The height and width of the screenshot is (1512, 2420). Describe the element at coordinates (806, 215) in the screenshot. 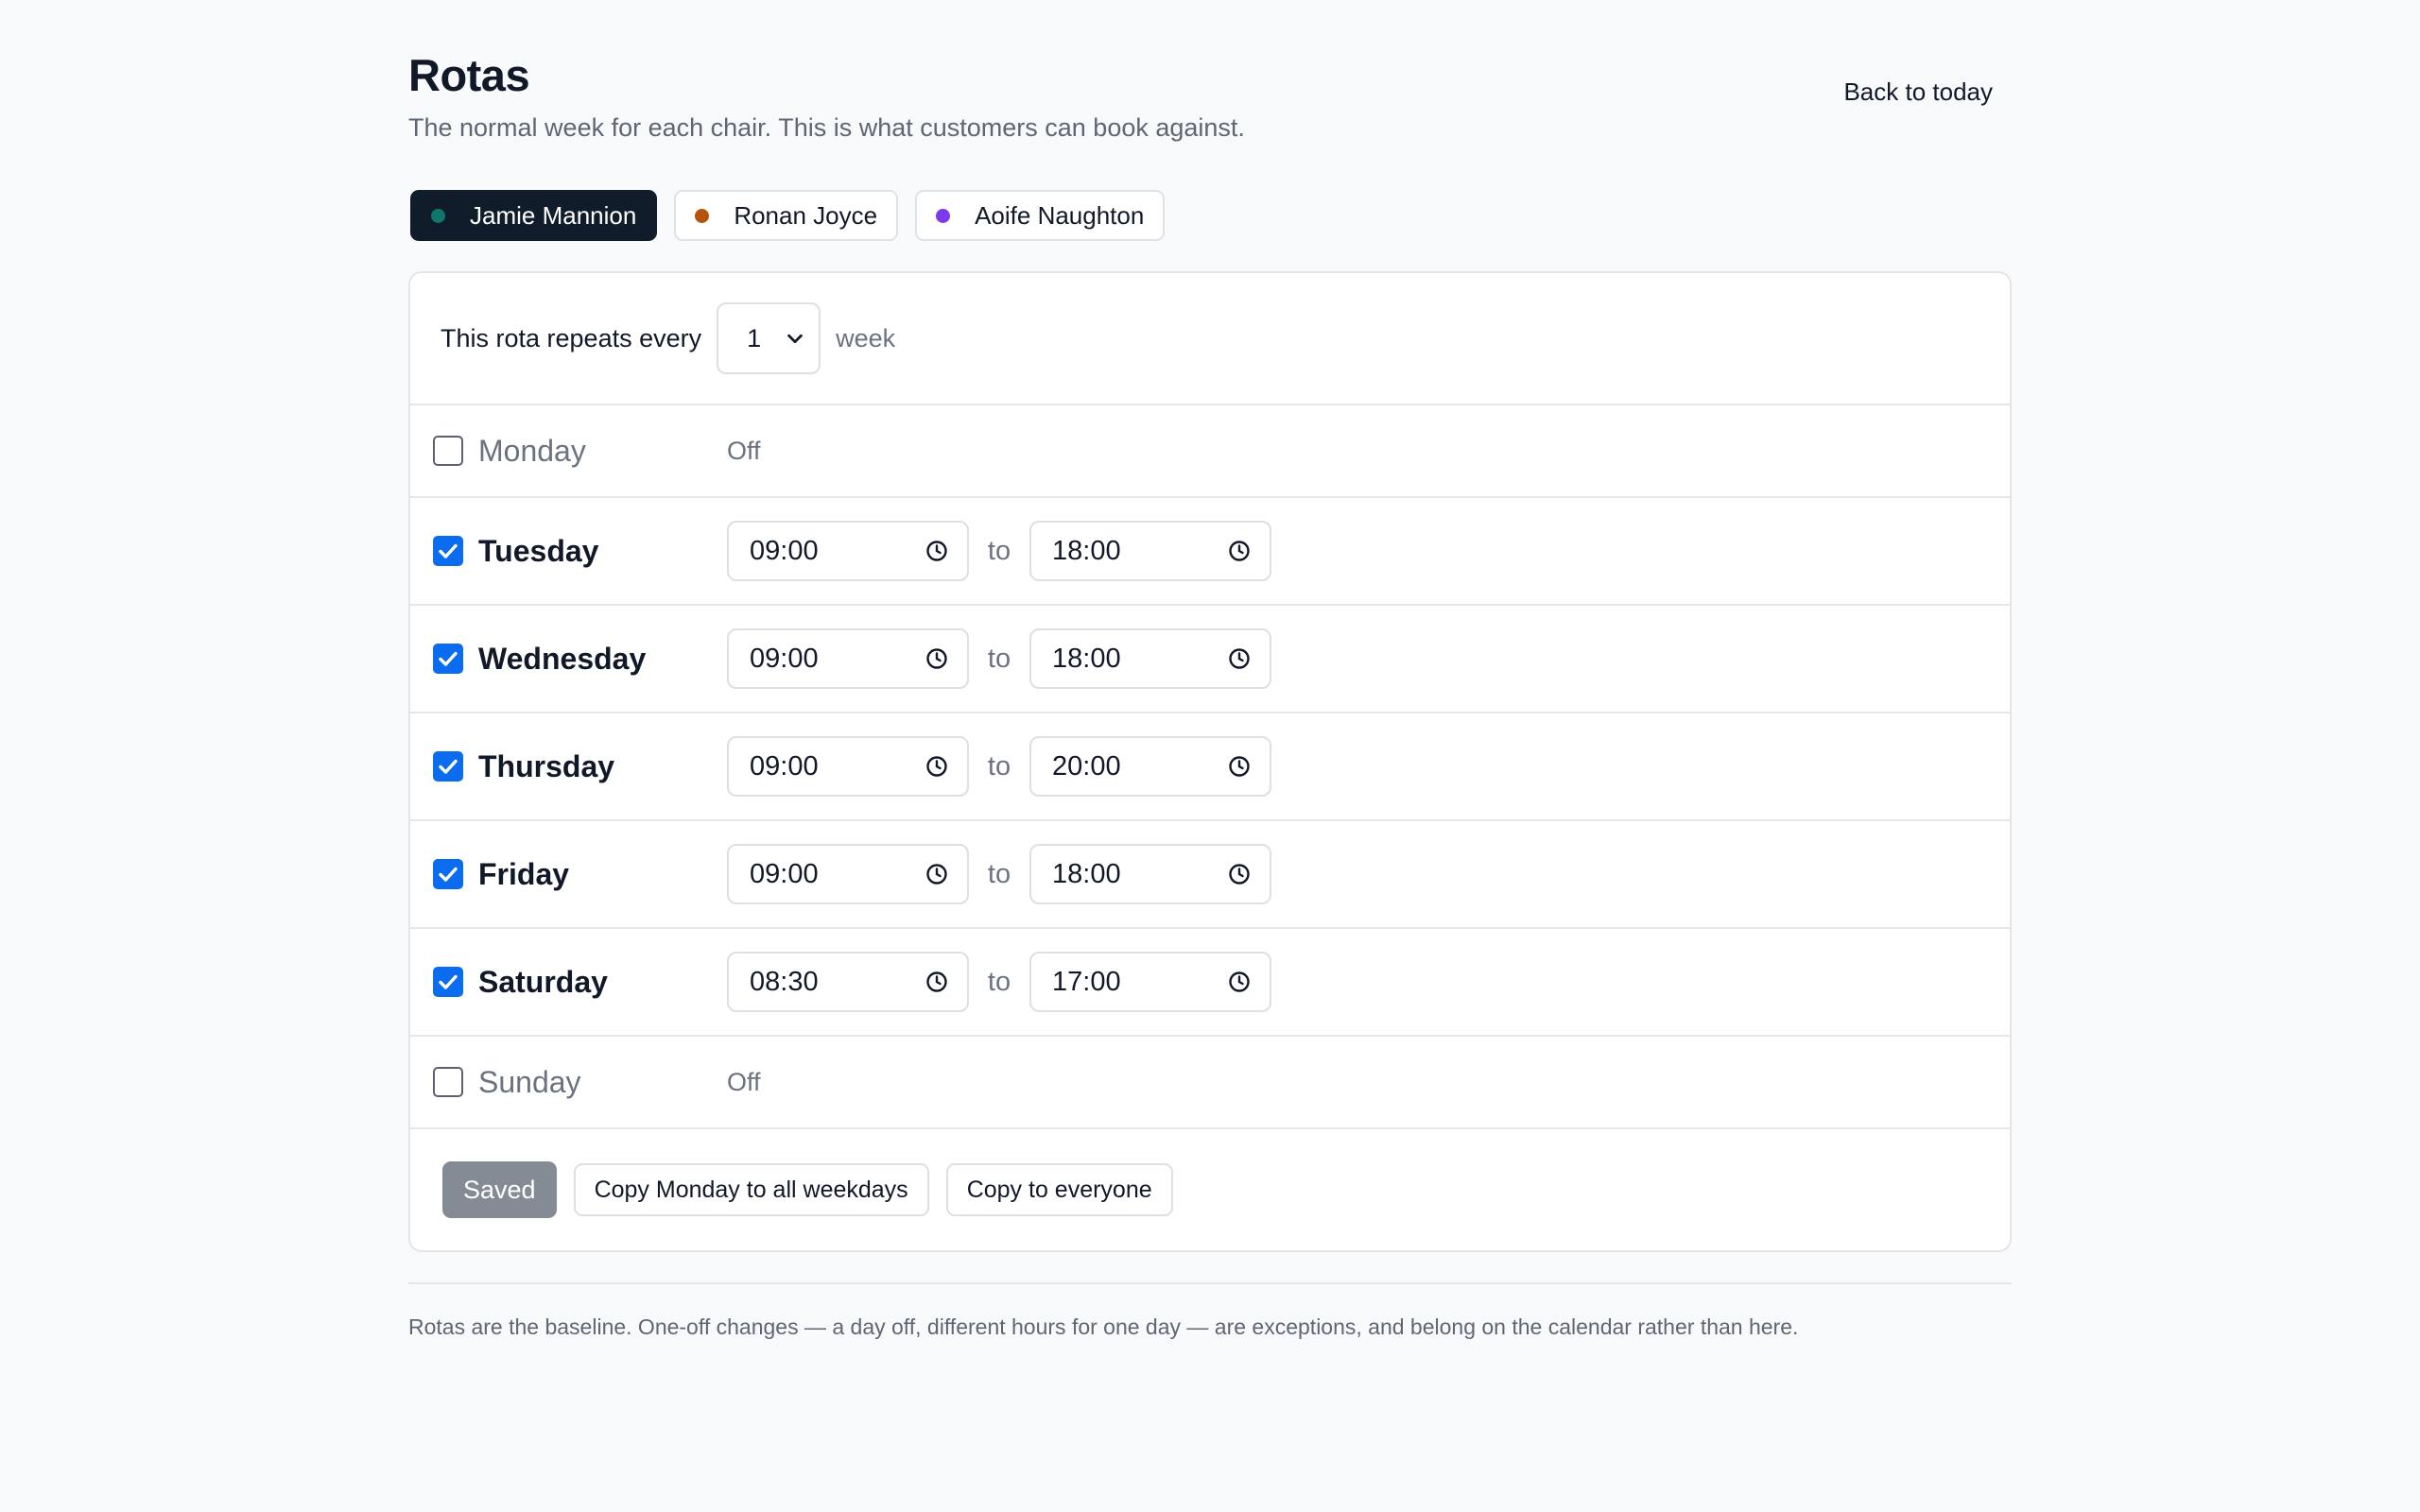

I see `staff-tab-label: Ronan Joyce` at that location.